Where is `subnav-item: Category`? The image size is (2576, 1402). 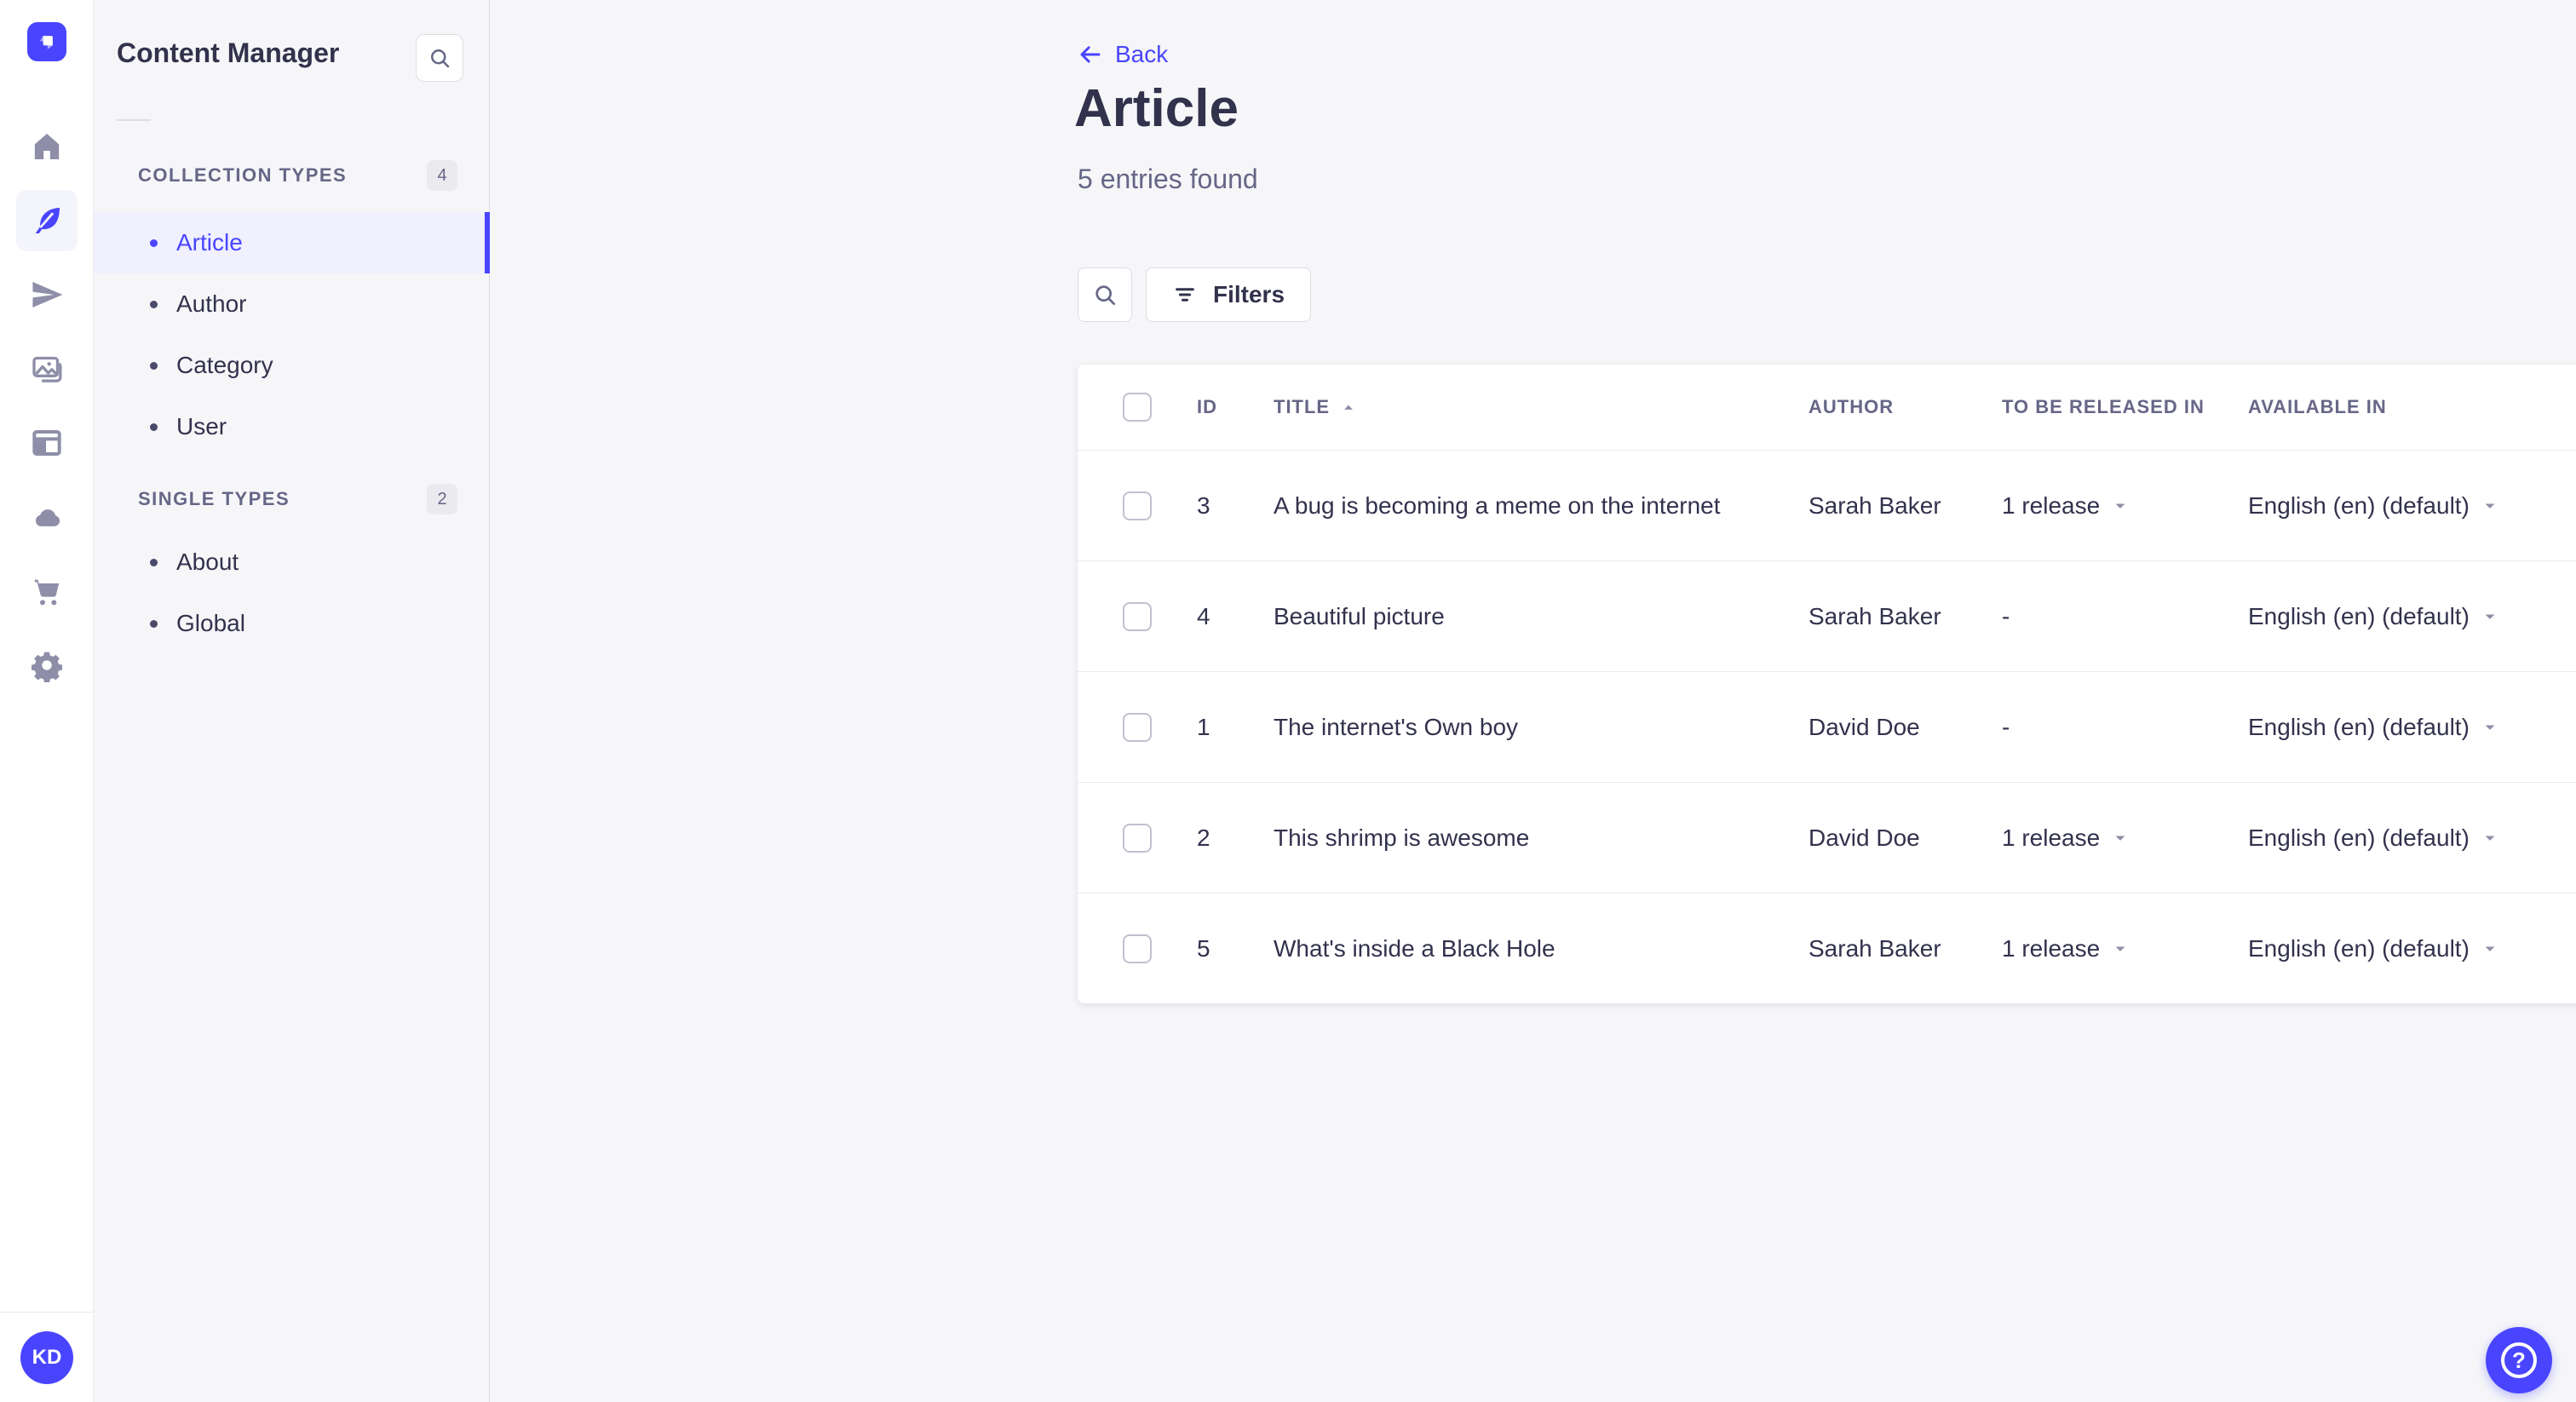
subnav-item: Category is located at coordinates (292, 365).